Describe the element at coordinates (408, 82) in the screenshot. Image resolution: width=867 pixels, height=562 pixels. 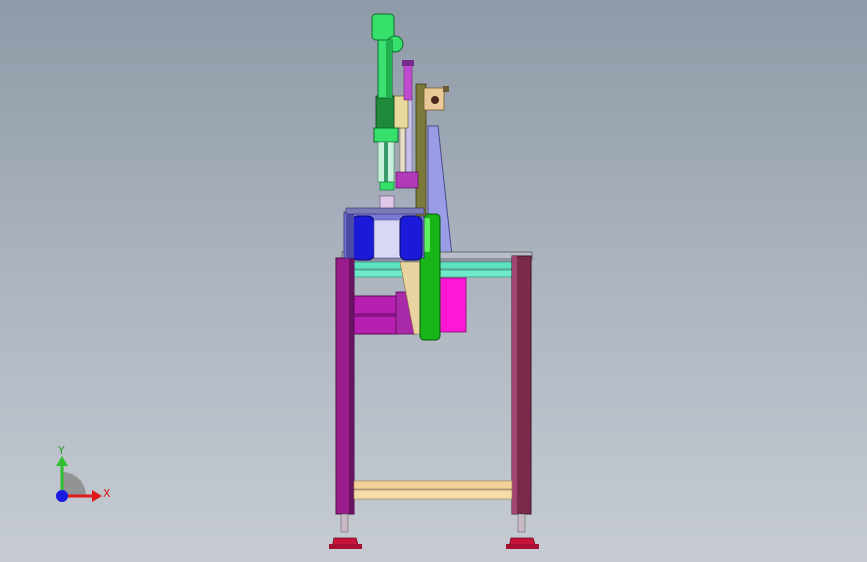
I see `mini-actuator` at that location.